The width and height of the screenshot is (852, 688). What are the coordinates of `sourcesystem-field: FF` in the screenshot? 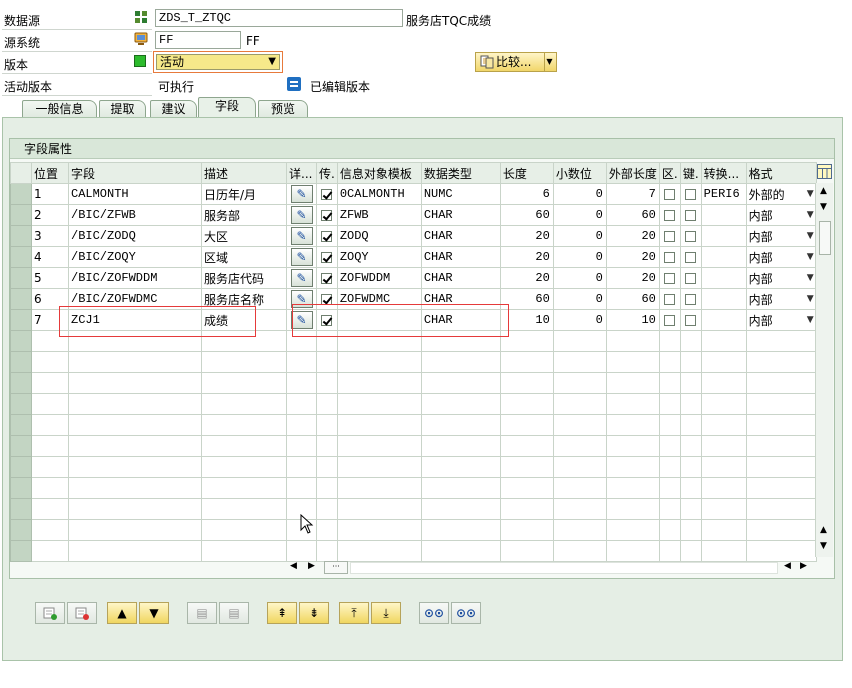 It's located at (198, 40).